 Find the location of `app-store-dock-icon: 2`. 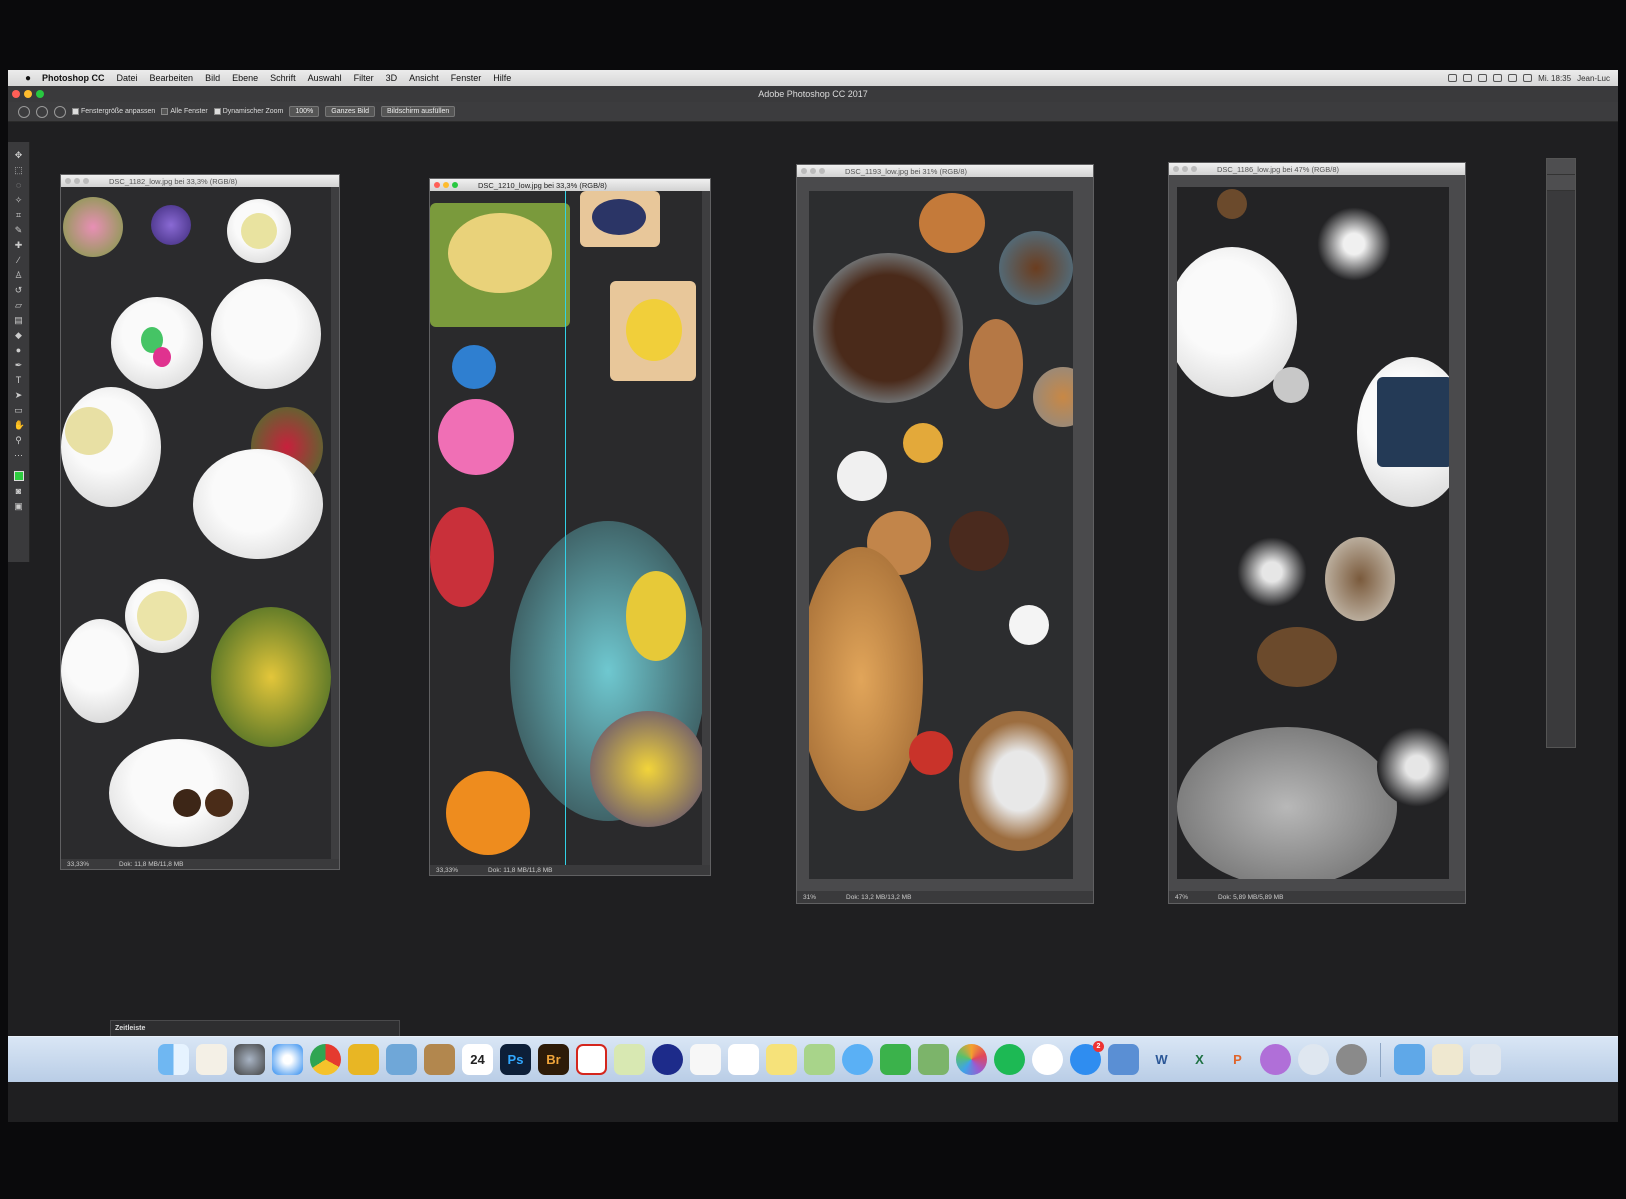

app-store-dock-icon: 2 is located at coordinates (1087, 1058).